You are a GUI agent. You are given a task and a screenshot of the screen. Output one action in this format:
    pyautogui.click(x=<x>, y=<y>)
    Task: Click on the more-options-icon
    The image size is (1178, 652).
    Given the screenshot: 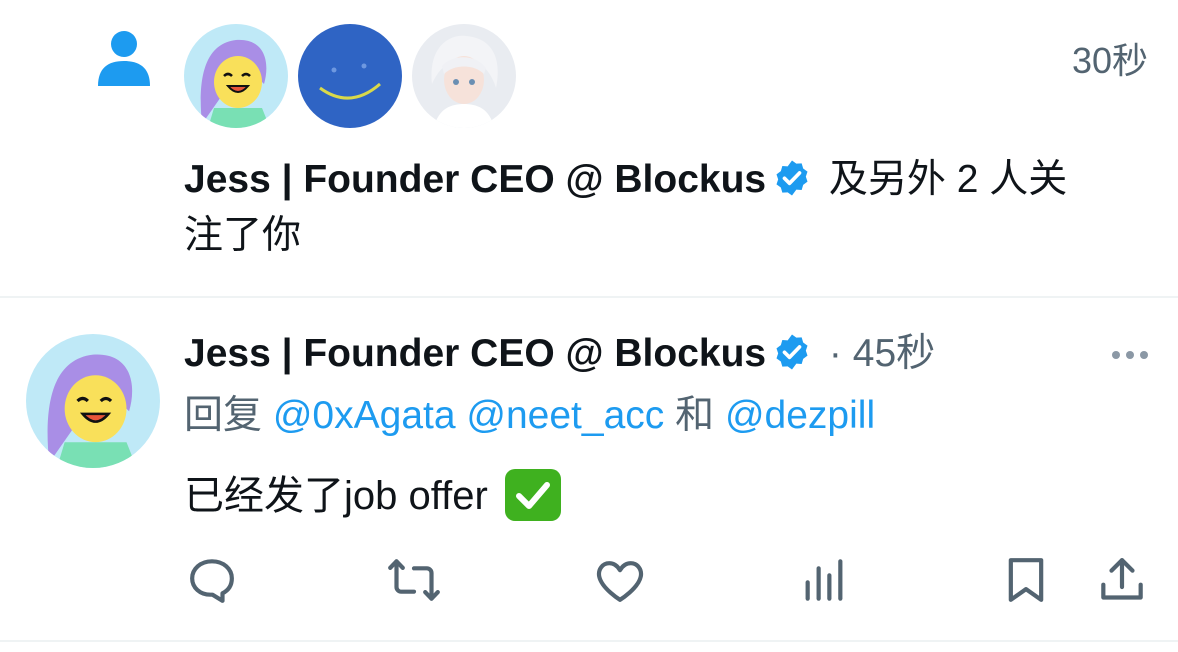 What is the action you would take?
    pyautogui.click(x=1127, y=355)
    